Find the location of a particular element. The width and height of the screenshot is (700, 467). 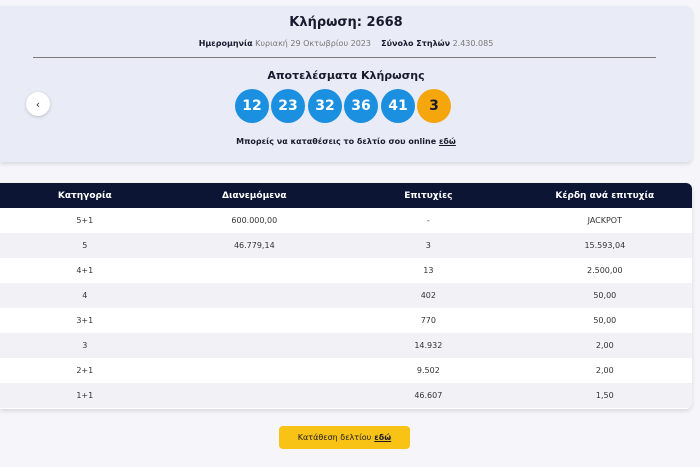

header-category: Κατηγορία is located at coordinates (84, 195).